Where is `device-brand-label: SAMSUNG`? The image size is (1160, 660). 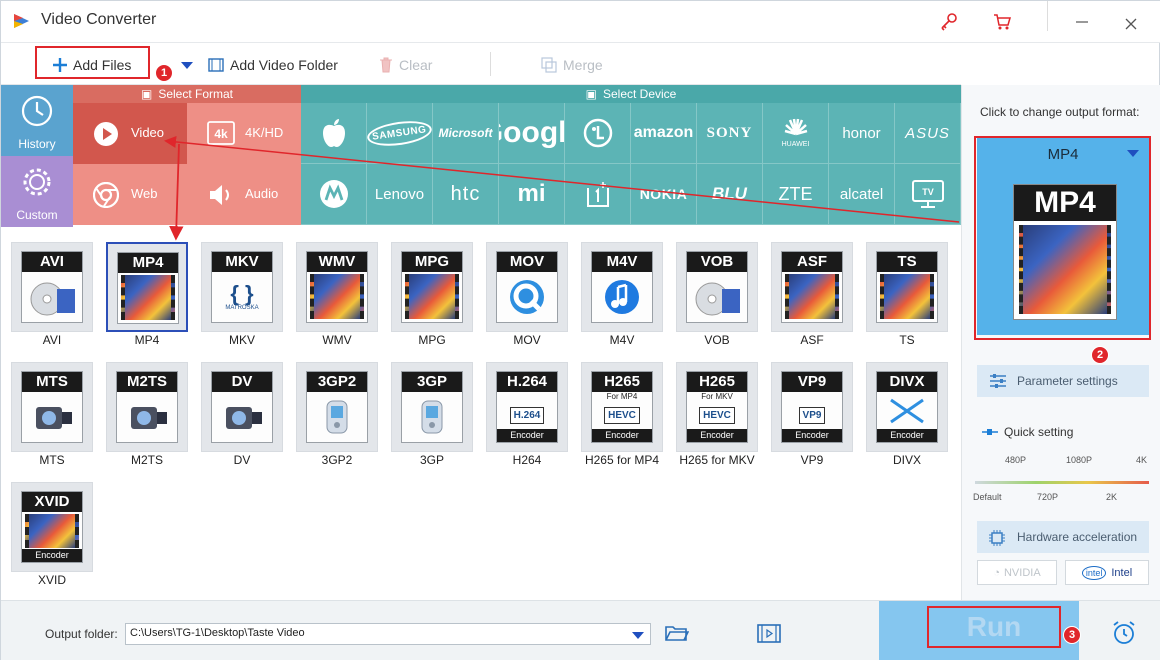 device-brand-label: SAMSUNG is located at coordinates (399, 133).